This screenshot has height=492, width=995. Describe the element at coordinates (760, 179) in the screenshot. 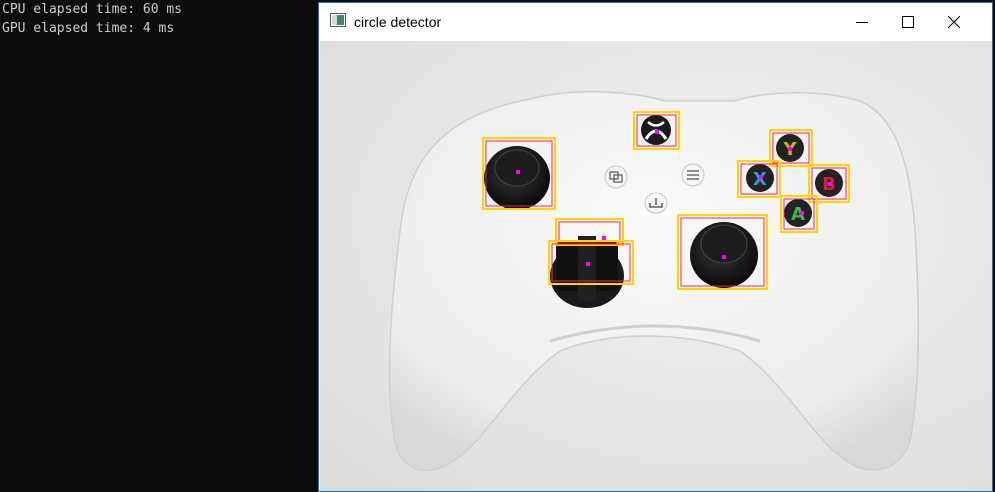

I see `x-button-letter: X` at that location.